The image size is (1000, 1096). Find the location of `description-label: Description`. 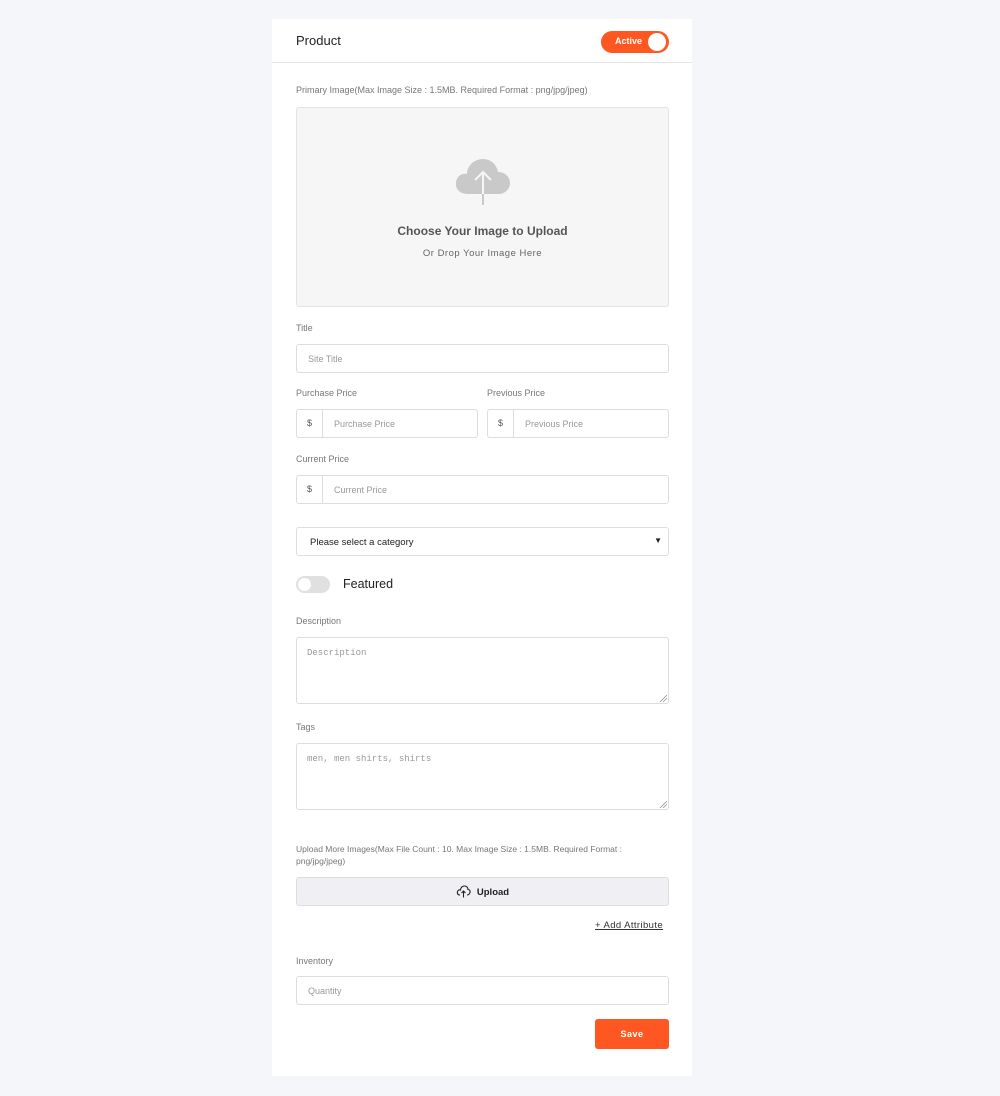

description-label: Description is located at coordinates (319, 621).